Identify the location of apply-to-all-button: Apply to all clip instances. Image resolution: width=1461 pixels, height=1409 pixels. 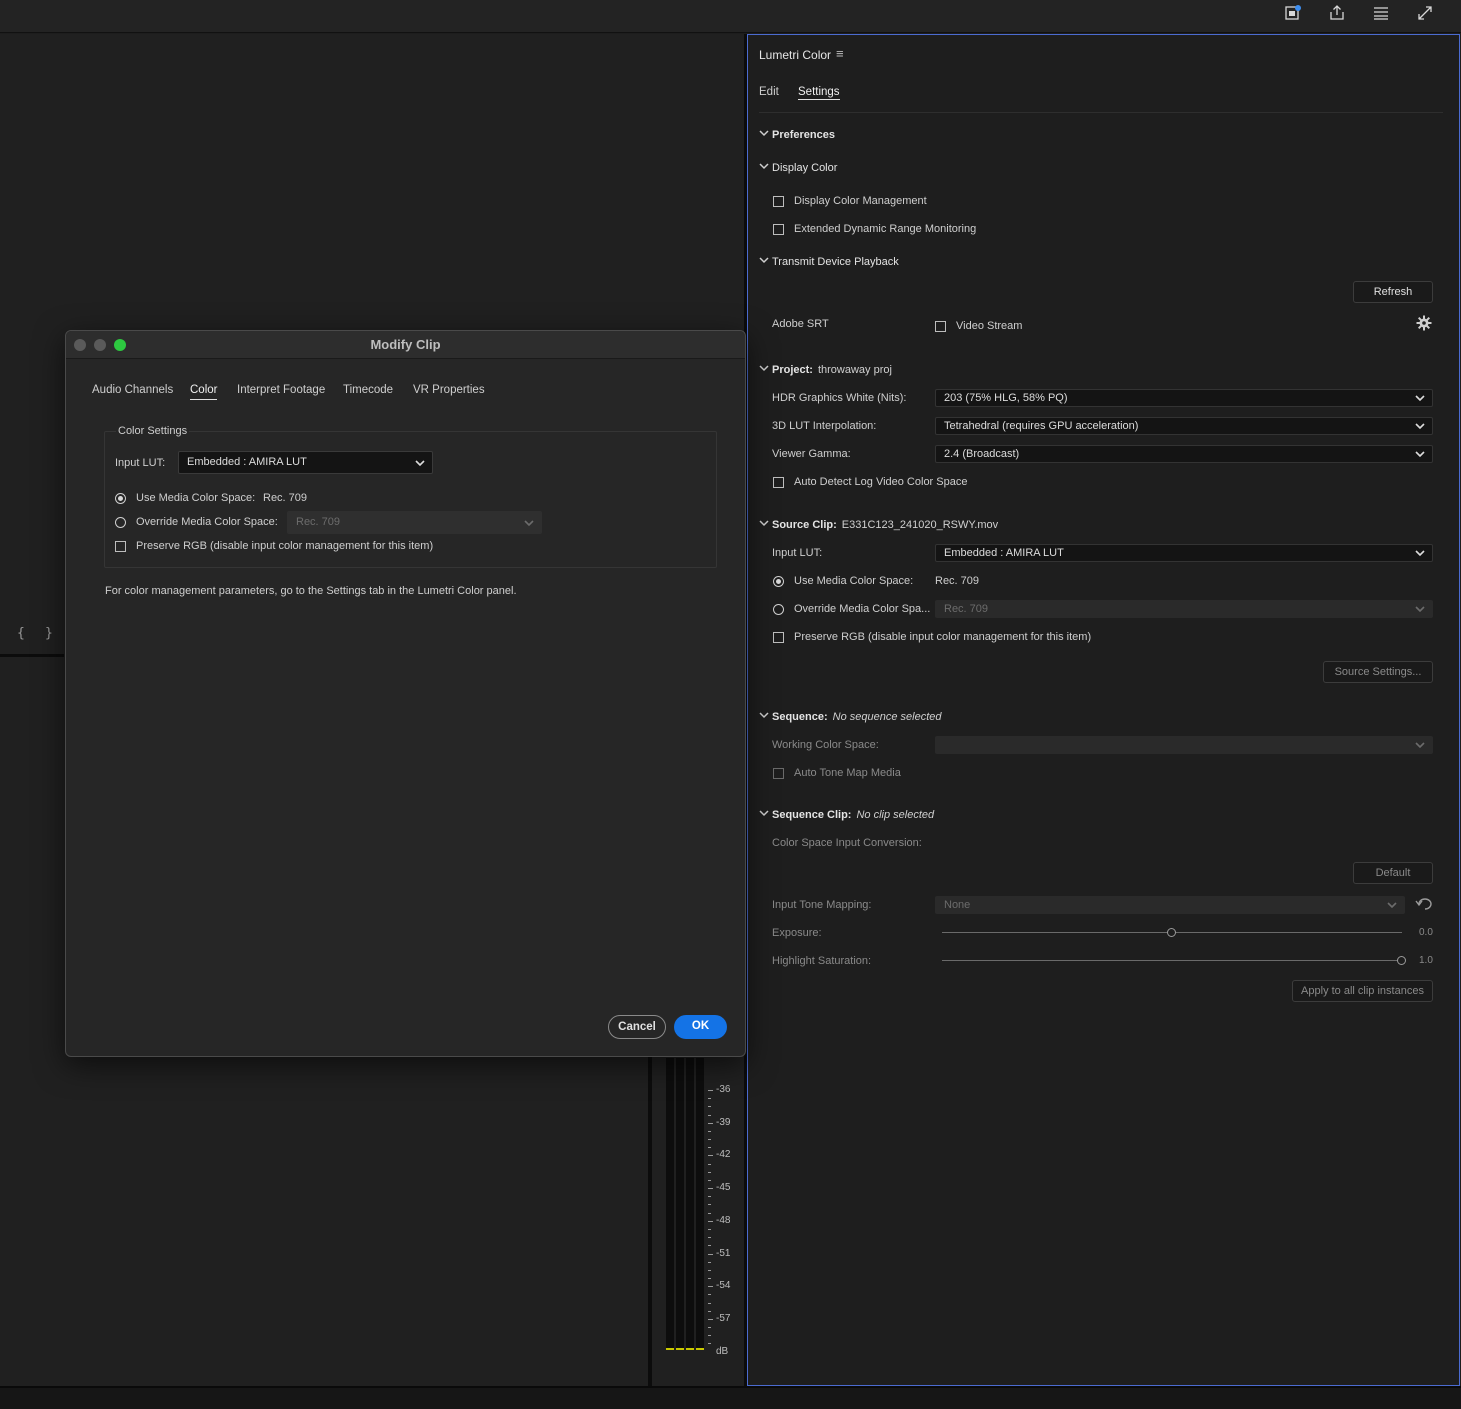
(1362, 991).